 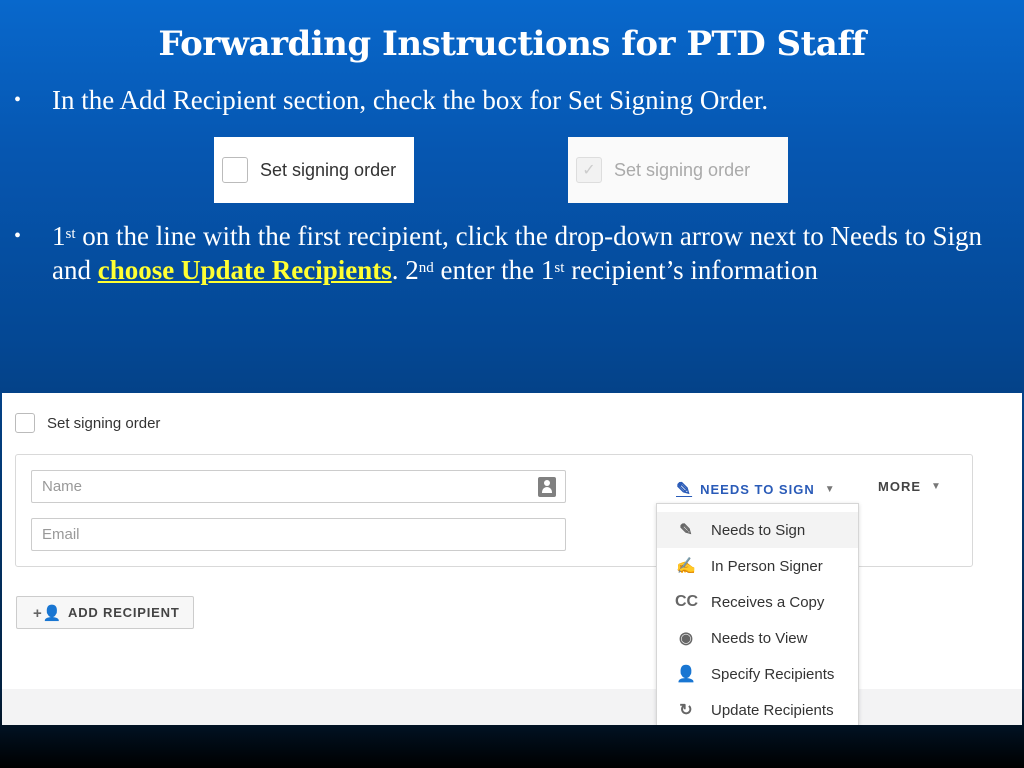 I want to click on more-label: MORE, so click(x=899, y=486).